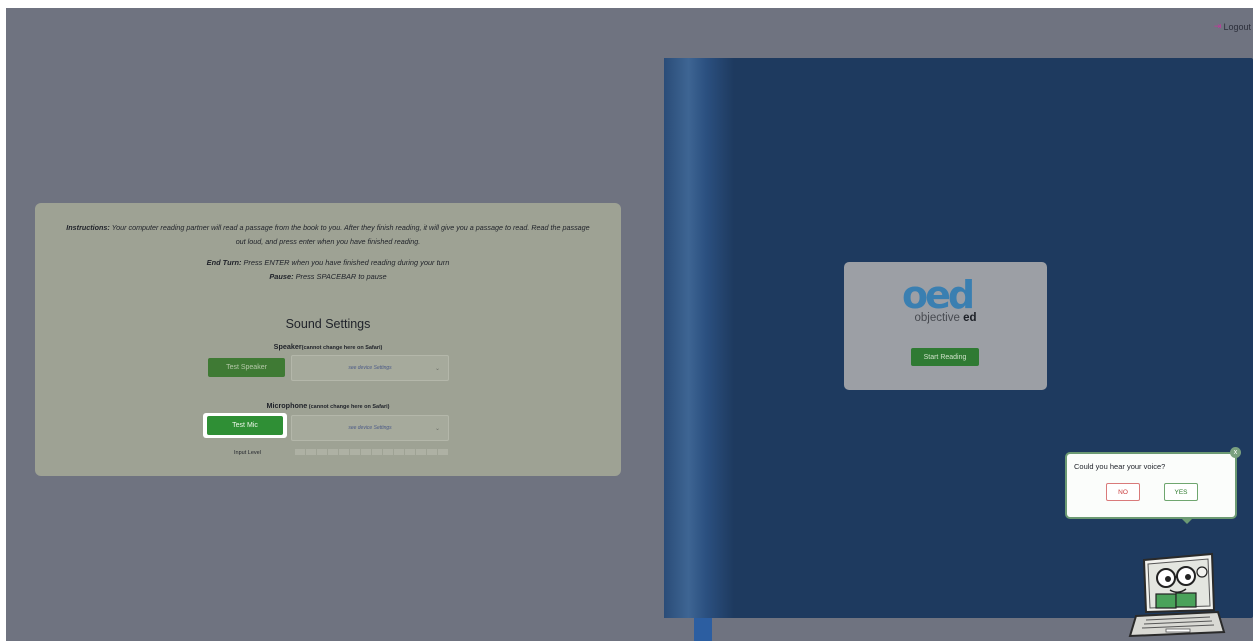 The image size is (1253, 641). Describe the element at coordinates (945, 326) in the screenshot. I see `start-reading-card: oed objective ed Start Reading` at that location.